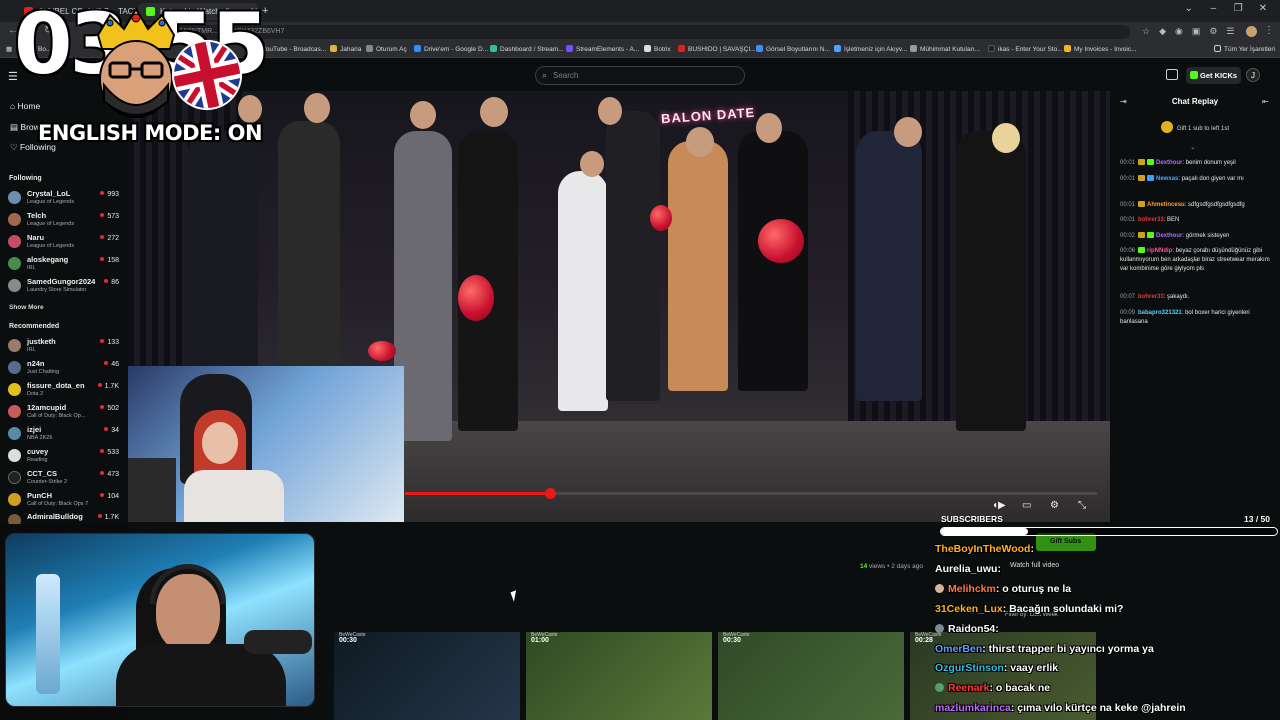  I want to click on channel-item: aloskegang IRL 158, so click(65, 265).